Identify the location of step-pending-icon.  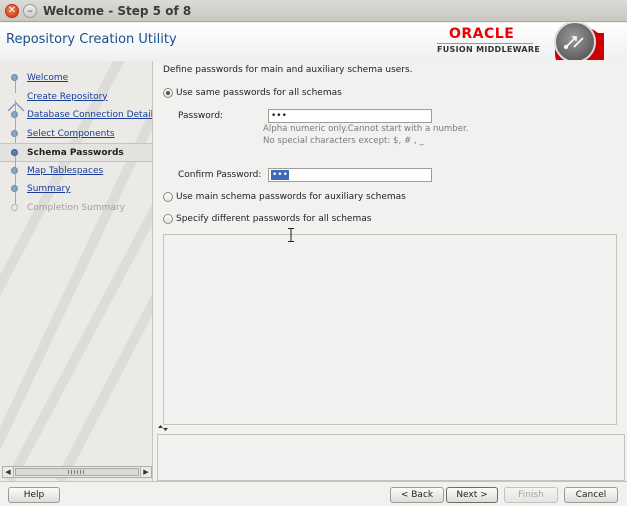
(14, 207).